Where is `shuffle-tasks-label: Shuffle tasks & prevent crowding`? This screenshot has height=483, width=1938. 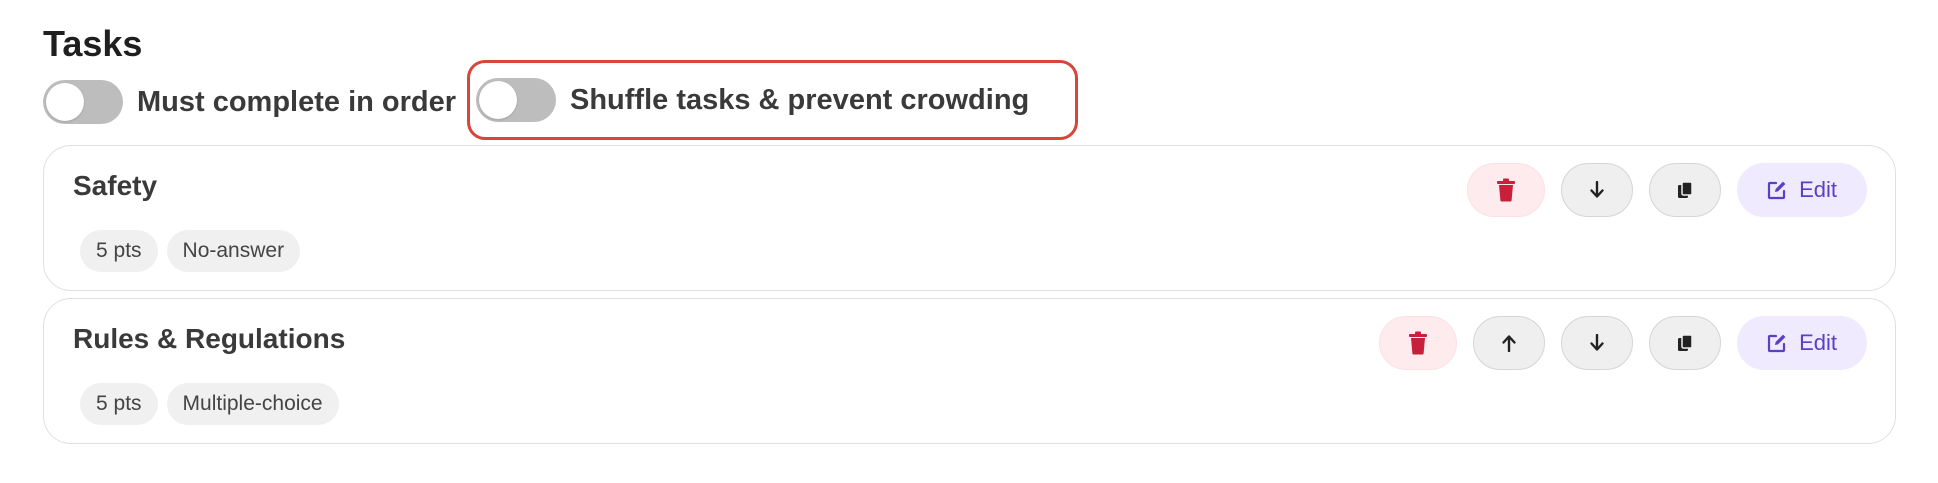
shuffle-tasks-label: Shuffle tasks & prevent crowding is located at coordinates (800, 99).